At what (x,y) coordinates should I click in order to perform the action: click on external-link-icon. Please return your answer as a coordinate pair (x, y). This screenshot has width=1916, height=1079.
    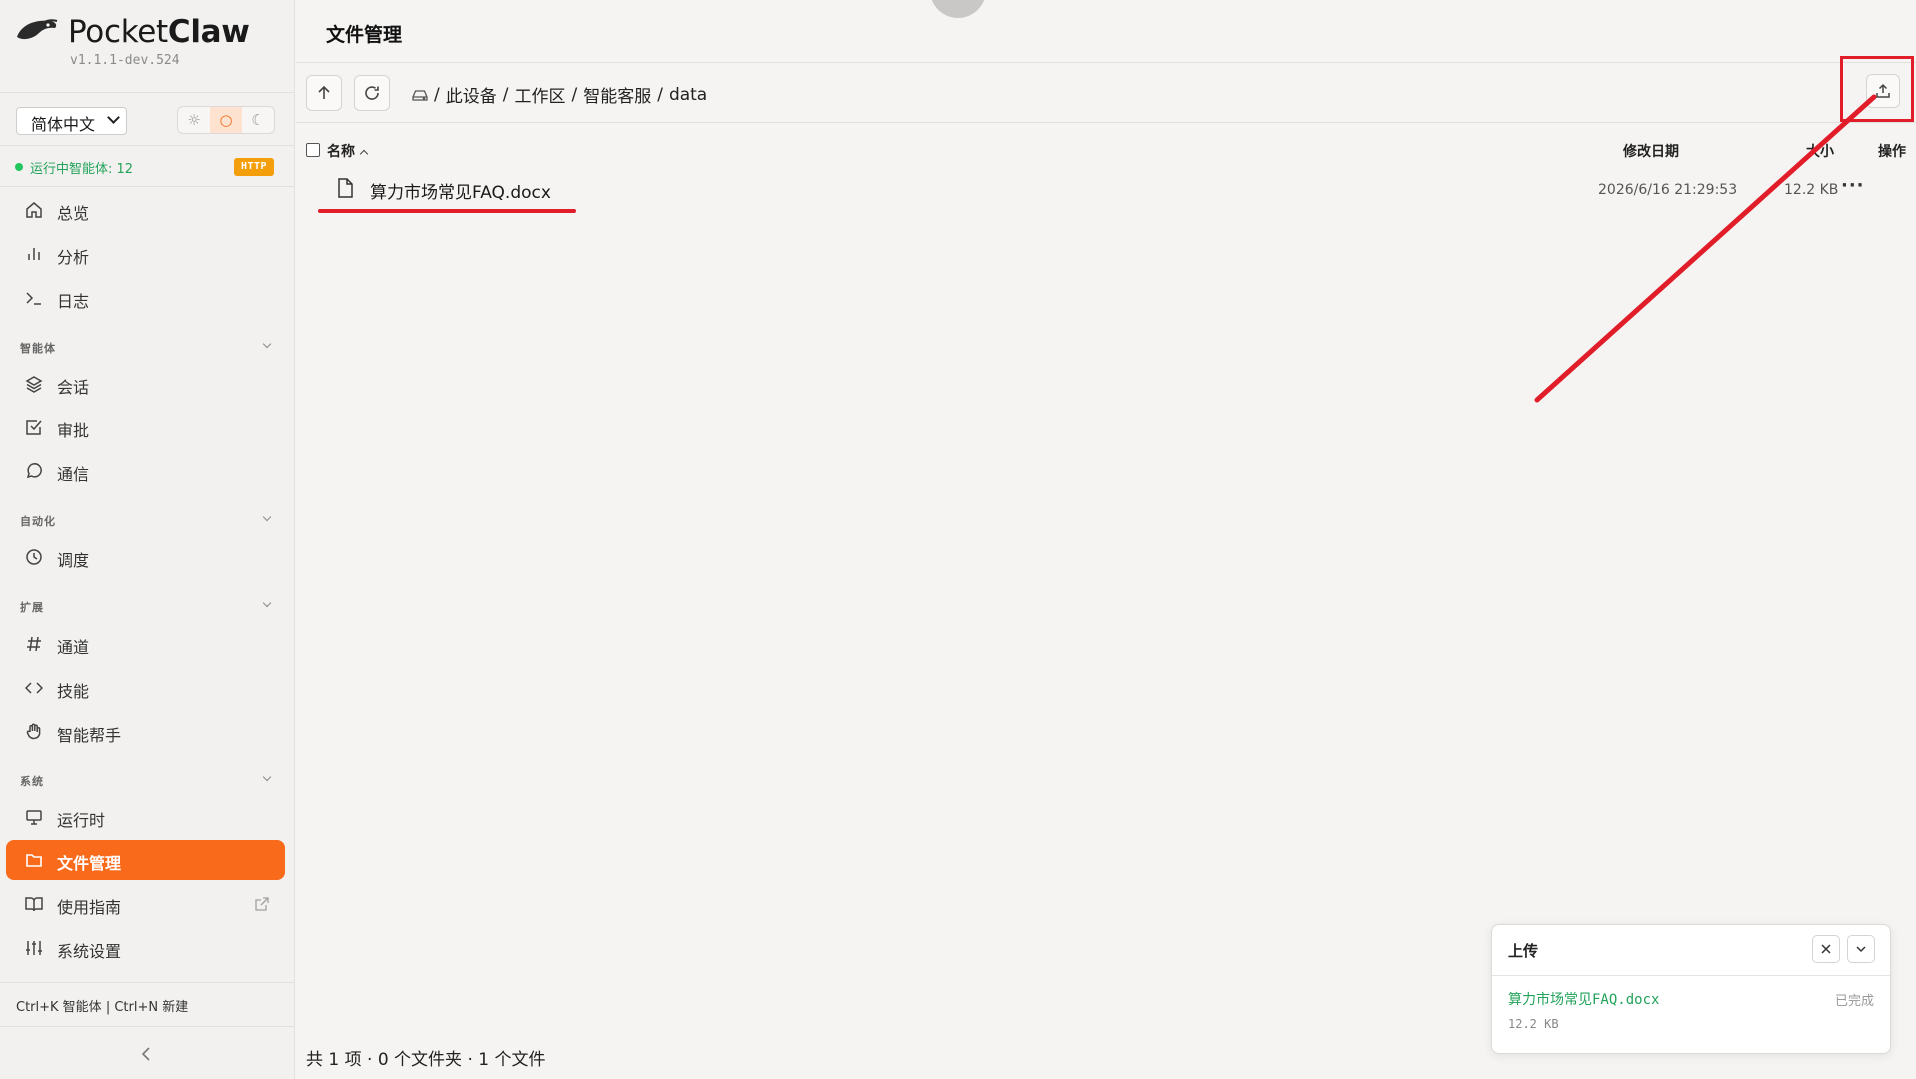
    Looking at the image, I should click on (262, 905).